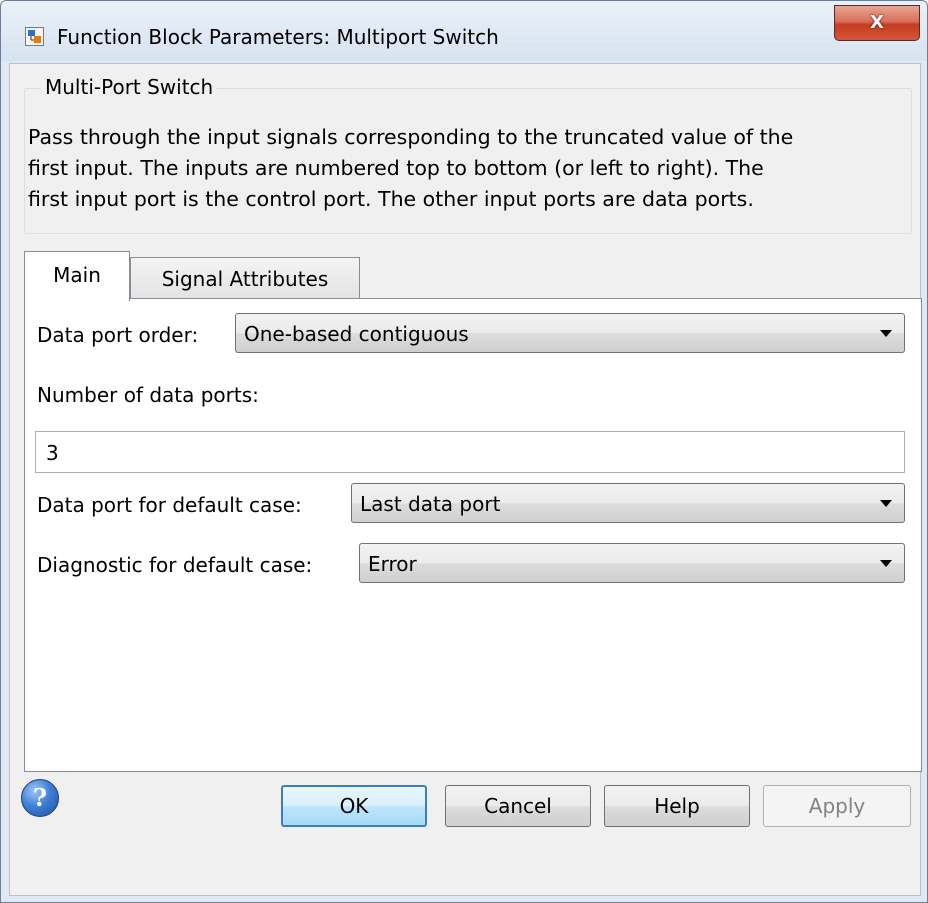 This screenshot has height=903, width=928. What do you see at coordinates (628, 503) in the screenshot?
I see `default-case-port-dropdown: Last data port` at bounding box center [628, 503].